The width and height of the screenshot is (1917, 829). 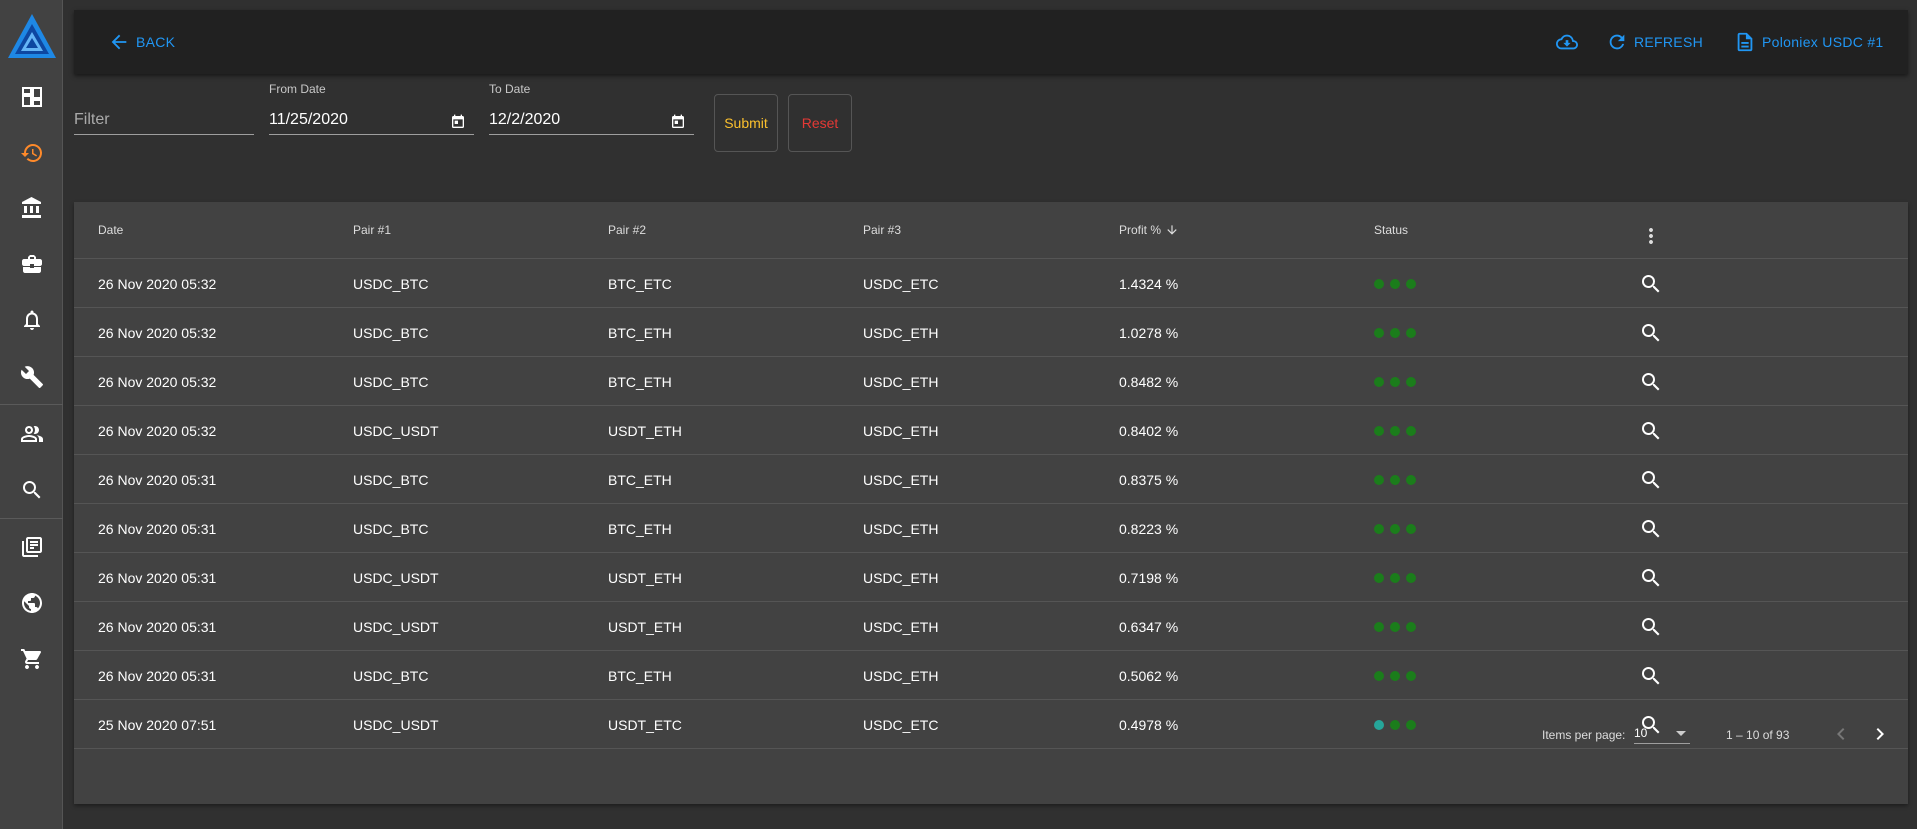 What do you see at coordinates (640, 284) in the screenshot?
I see `cell-pair2: BTC_ETC` at bounding box center [640, 284].